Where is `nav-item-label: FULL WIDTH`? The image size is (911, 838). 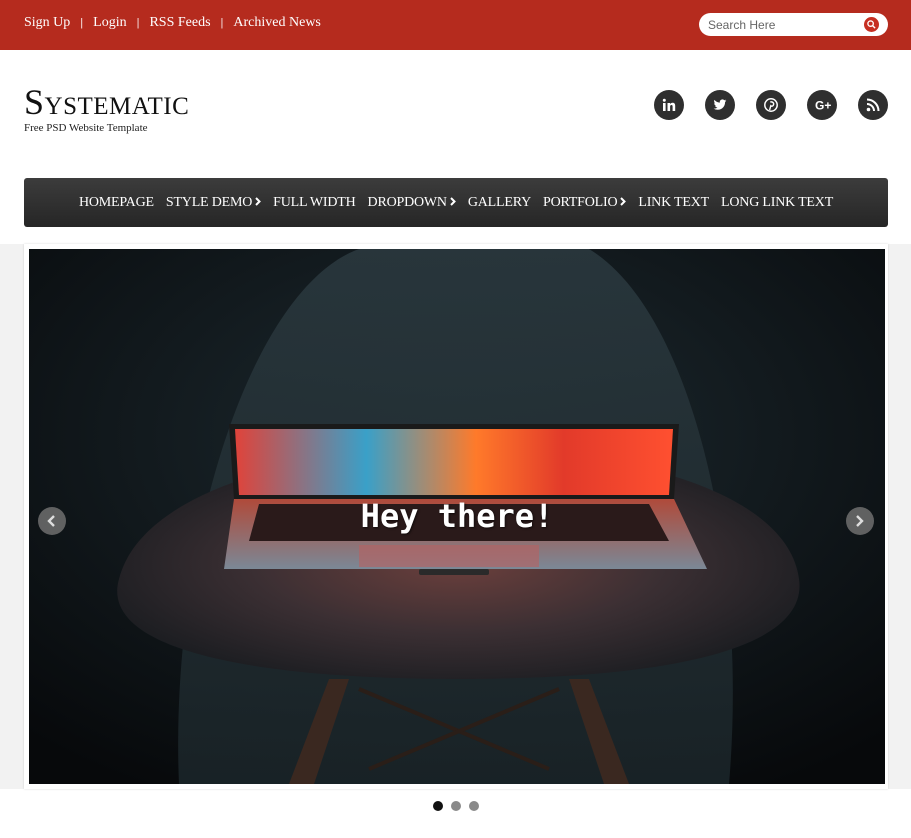
nav-item-label: FULL WIDTH is located at coordinates (314, 202).